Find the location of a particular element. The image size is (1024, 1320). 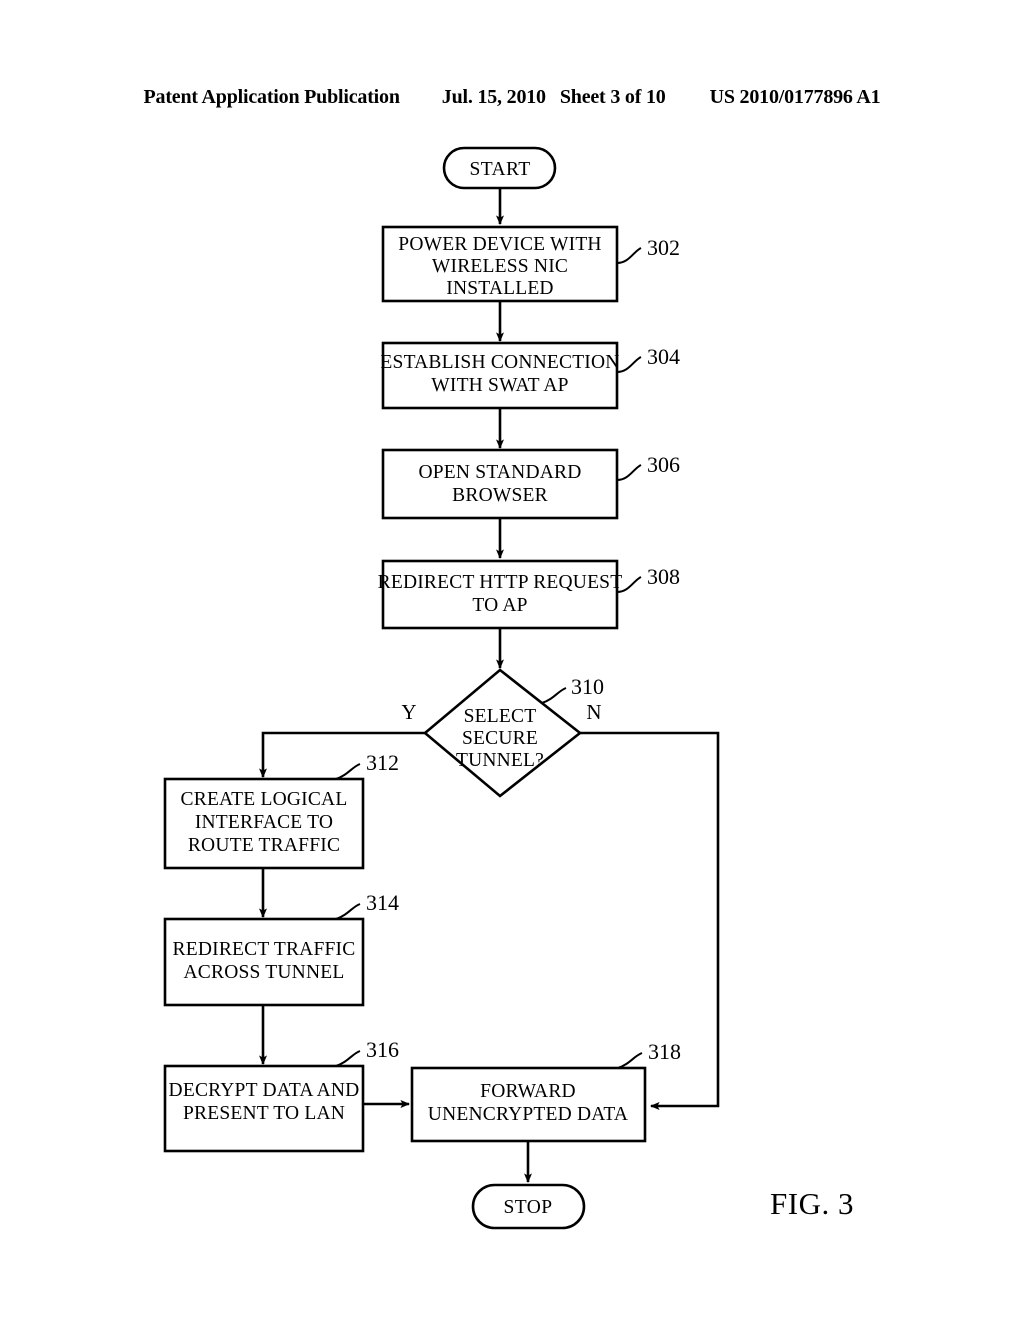

branch-label-yes: Y is located at coordinates (408, 712).